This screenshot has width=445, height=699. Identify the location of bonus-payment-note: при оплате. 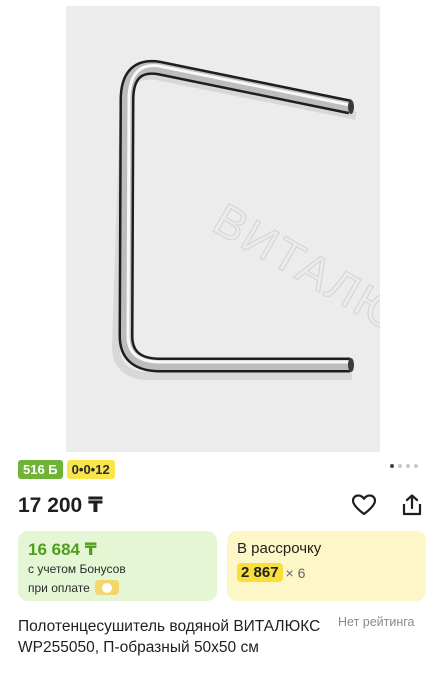
(73, 587).